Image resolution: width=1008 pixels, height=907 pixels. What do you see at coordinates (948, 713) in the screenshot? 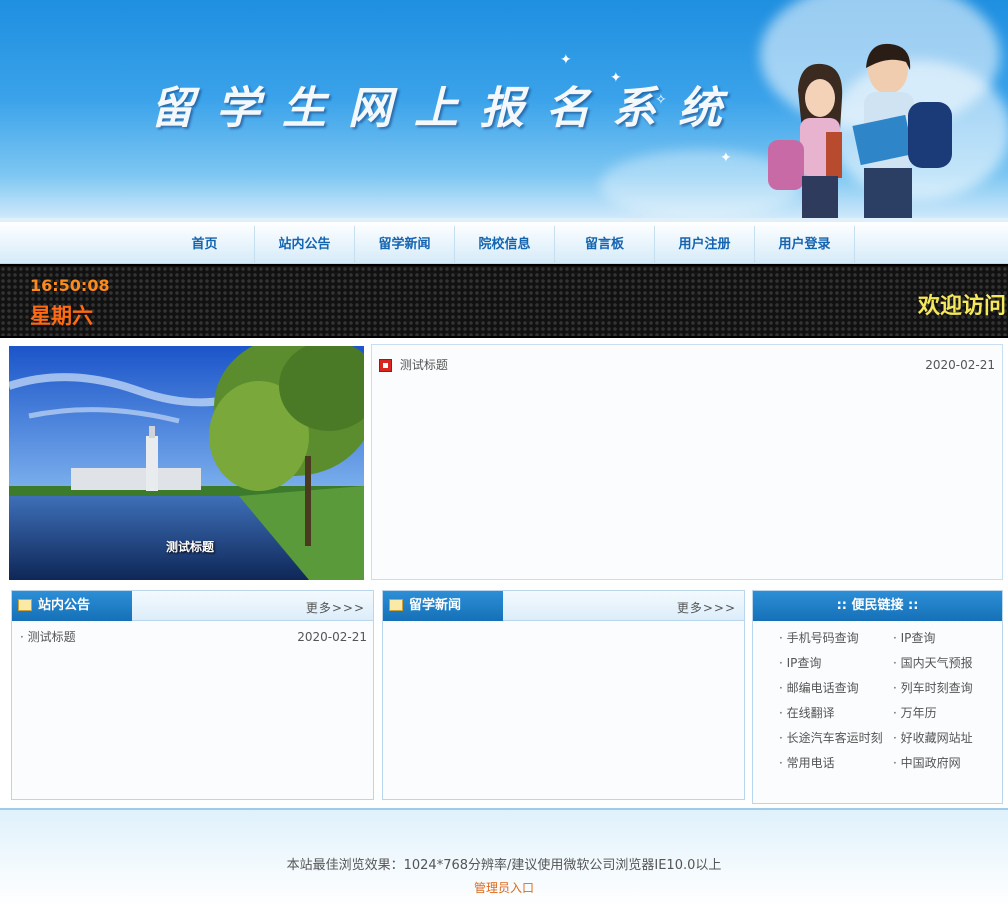
I see `link-calendar: · 万年历` at bounding box center [948, 713].